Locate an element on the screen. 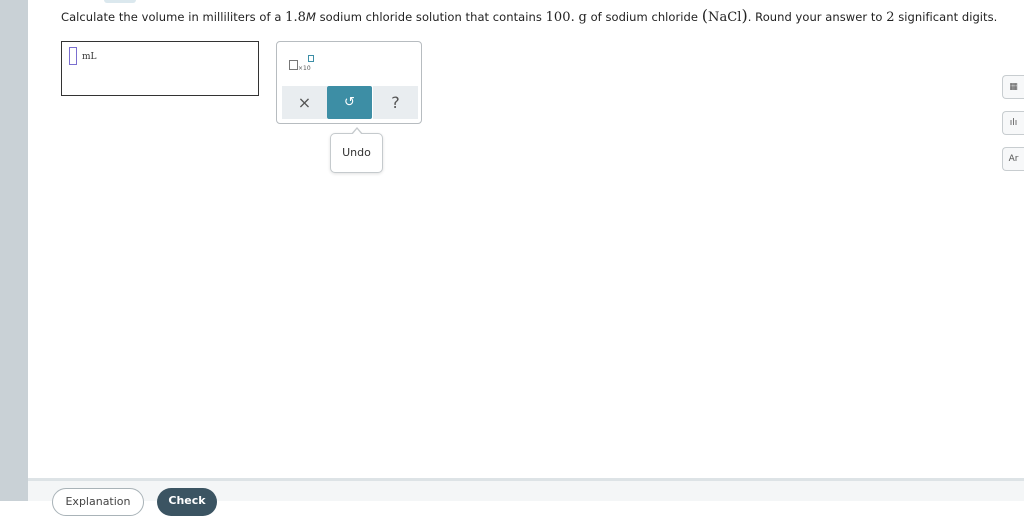  help-icon: ? is located at coordinates (395, 102).